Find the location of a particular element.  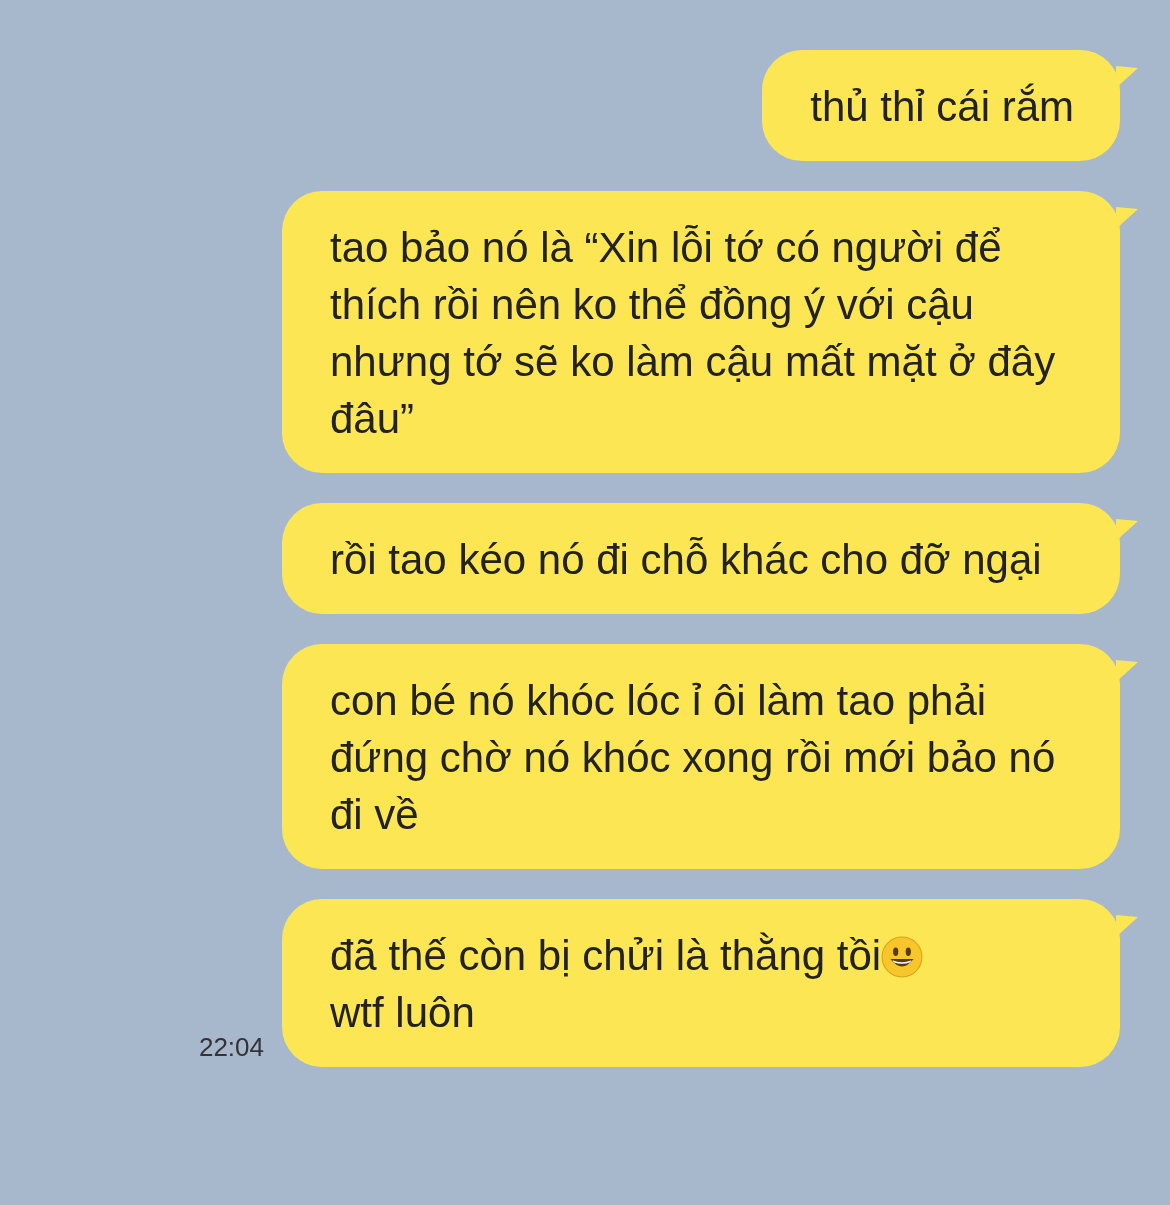

message-text: wtf luôn is located at coordinates (403, 1013).